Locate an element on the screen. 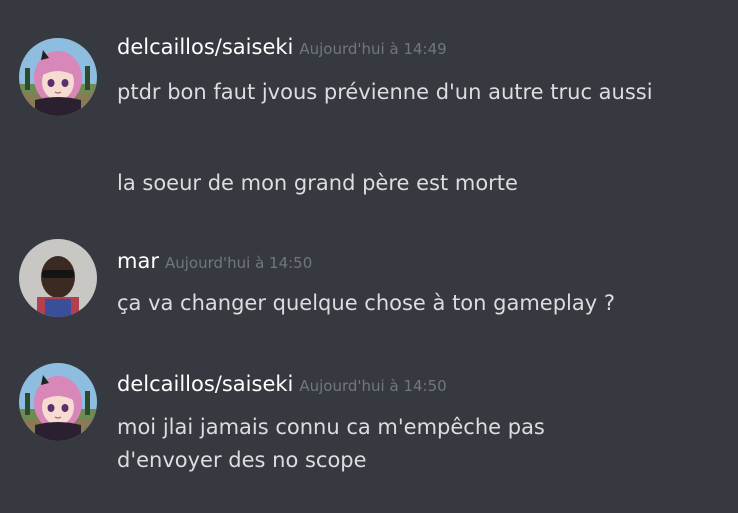 This screenshot has width=738, height=513. timestamp: Aujourd'hui à 14:49 is located at coordinates (373, 49).